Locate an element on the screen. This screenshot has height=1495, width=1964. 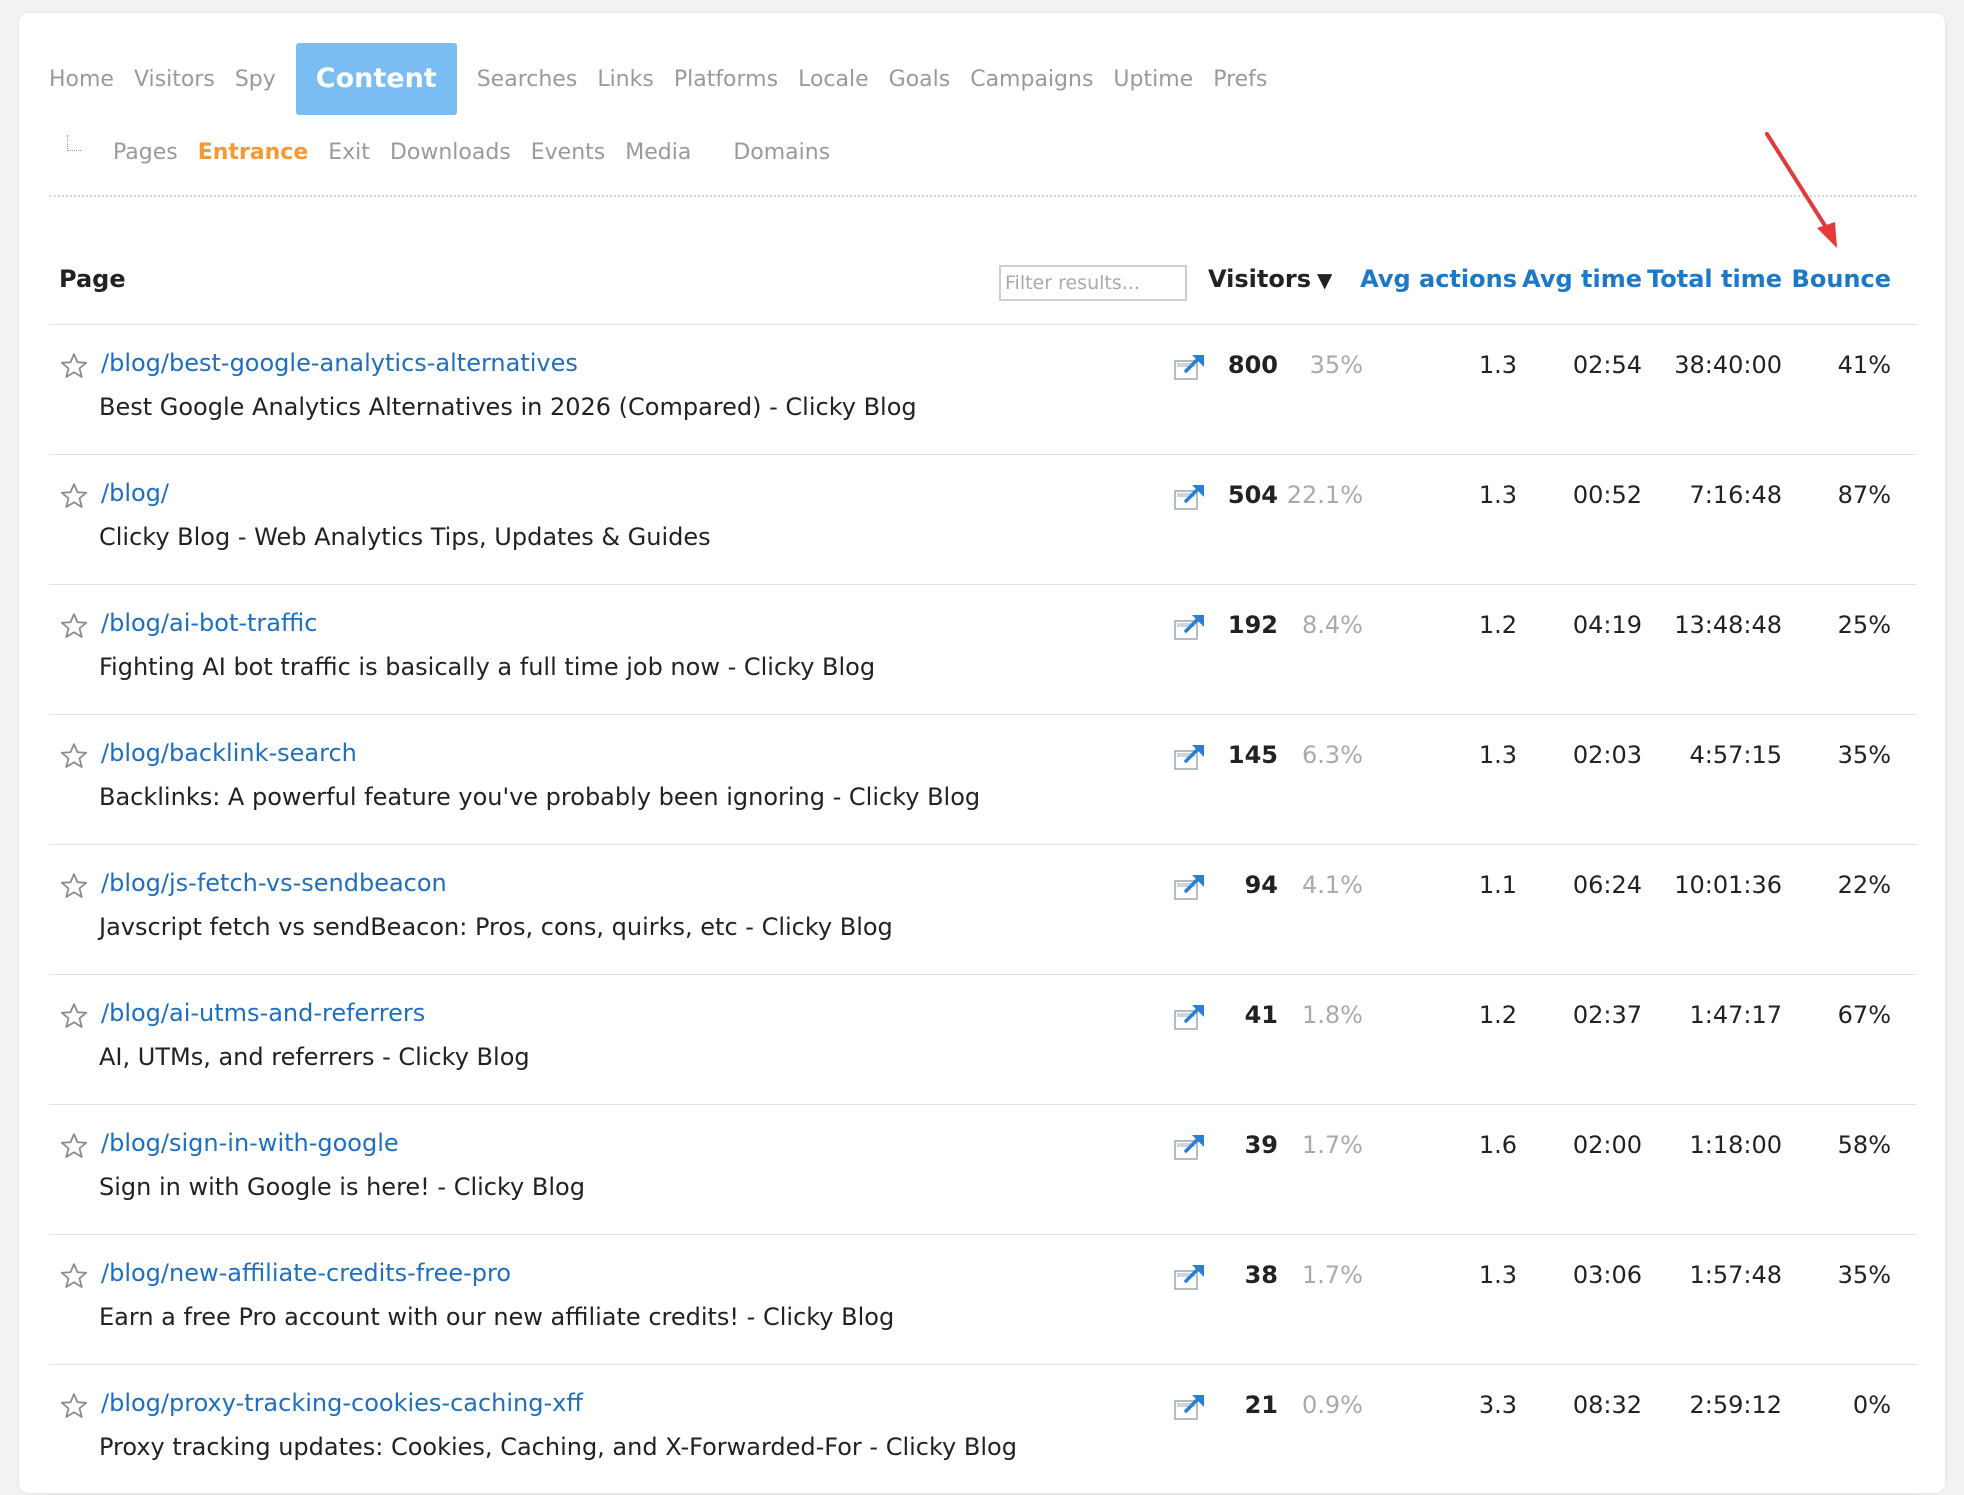
page-path-link: /blog/new-affiliate-credits-free-pro is located at coordinates (306, 1273).